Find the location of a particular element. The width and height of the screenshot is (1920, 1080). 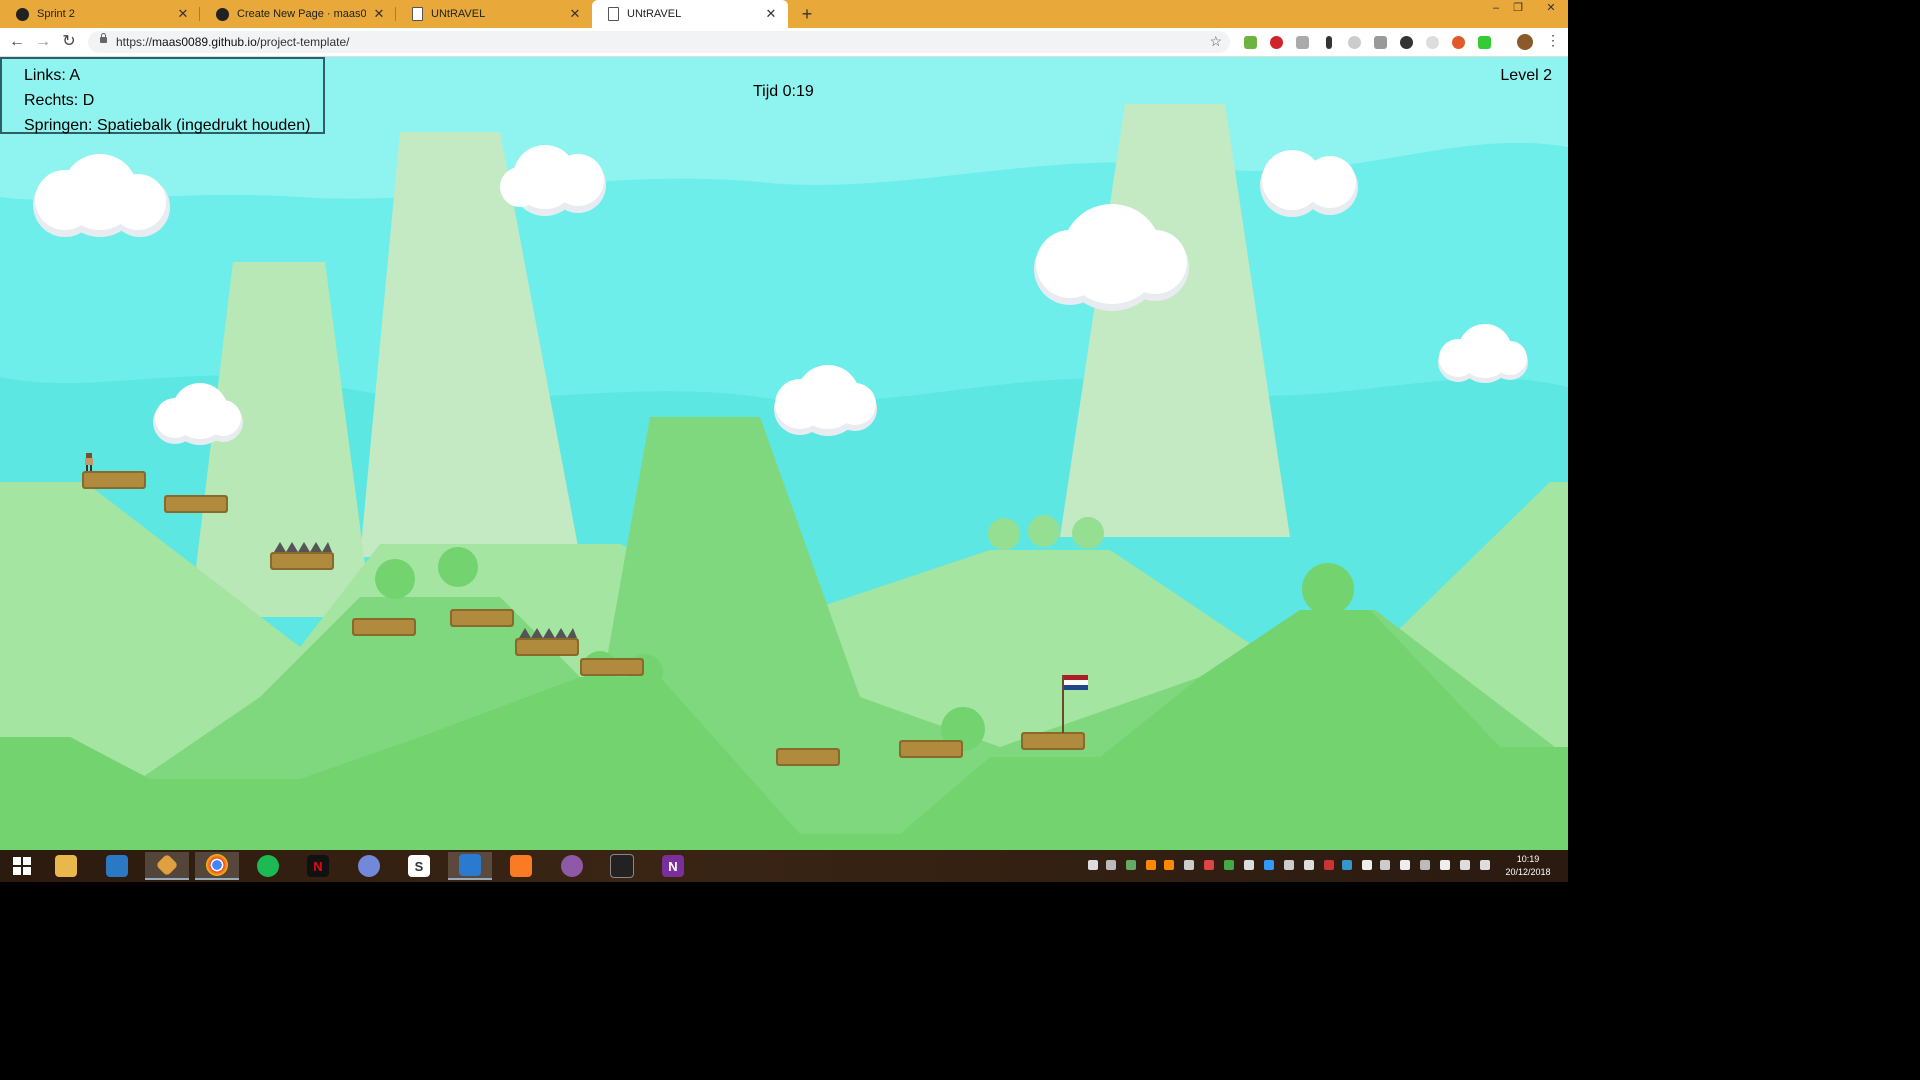

taskbar-gitkraken is located at coordinates (572, 866).